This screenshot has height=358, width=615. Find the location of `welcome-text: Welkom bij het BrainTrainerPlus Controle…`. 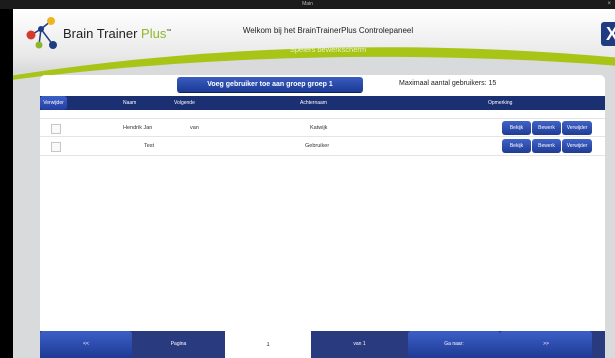

welcome-text: Welkom bij het BrainTrainerPlus Controle… is located at coordinates (328, 30).